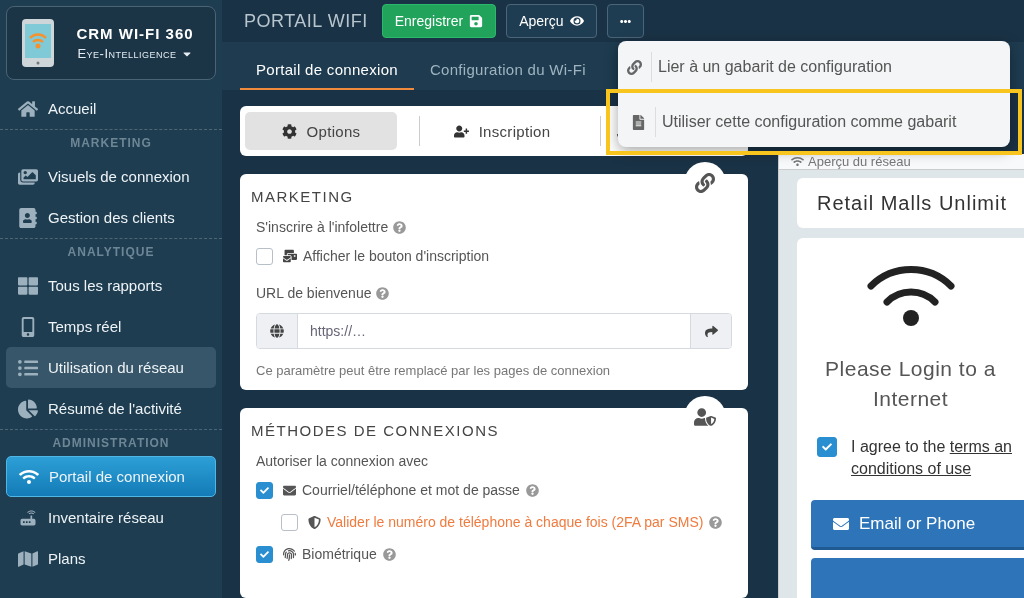 This screenshot has height=598, width=1024. What do you see at coordinates (111, 108) in the screenshot?
I see `sidebar-item: Accueil` at bounding box center [111, 108].